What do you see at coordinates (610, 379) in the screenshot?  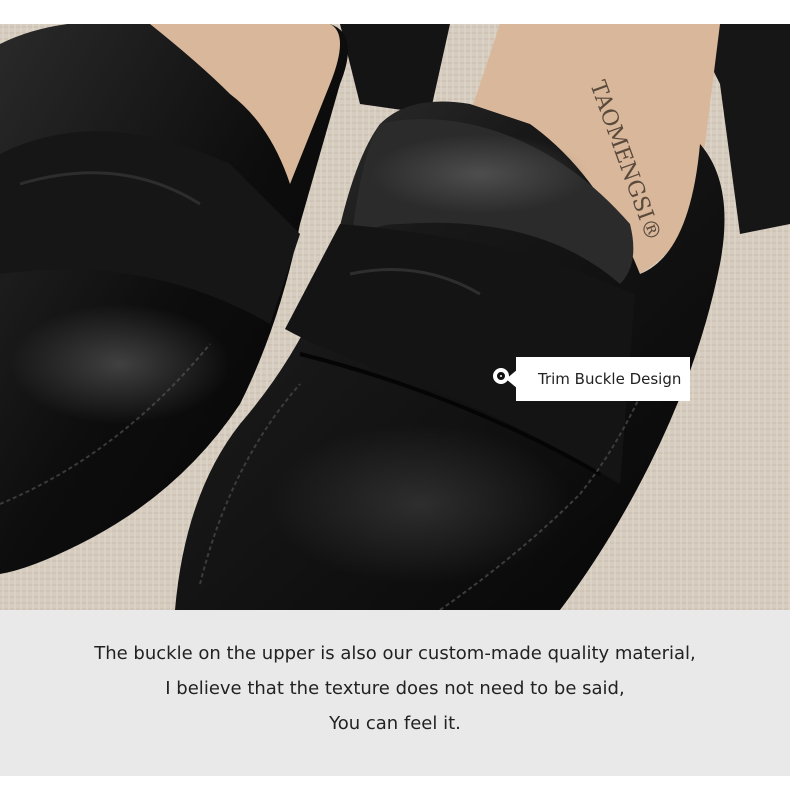 I see `callout-label: Trim Buckle Design` at bounding box center [610, 379].